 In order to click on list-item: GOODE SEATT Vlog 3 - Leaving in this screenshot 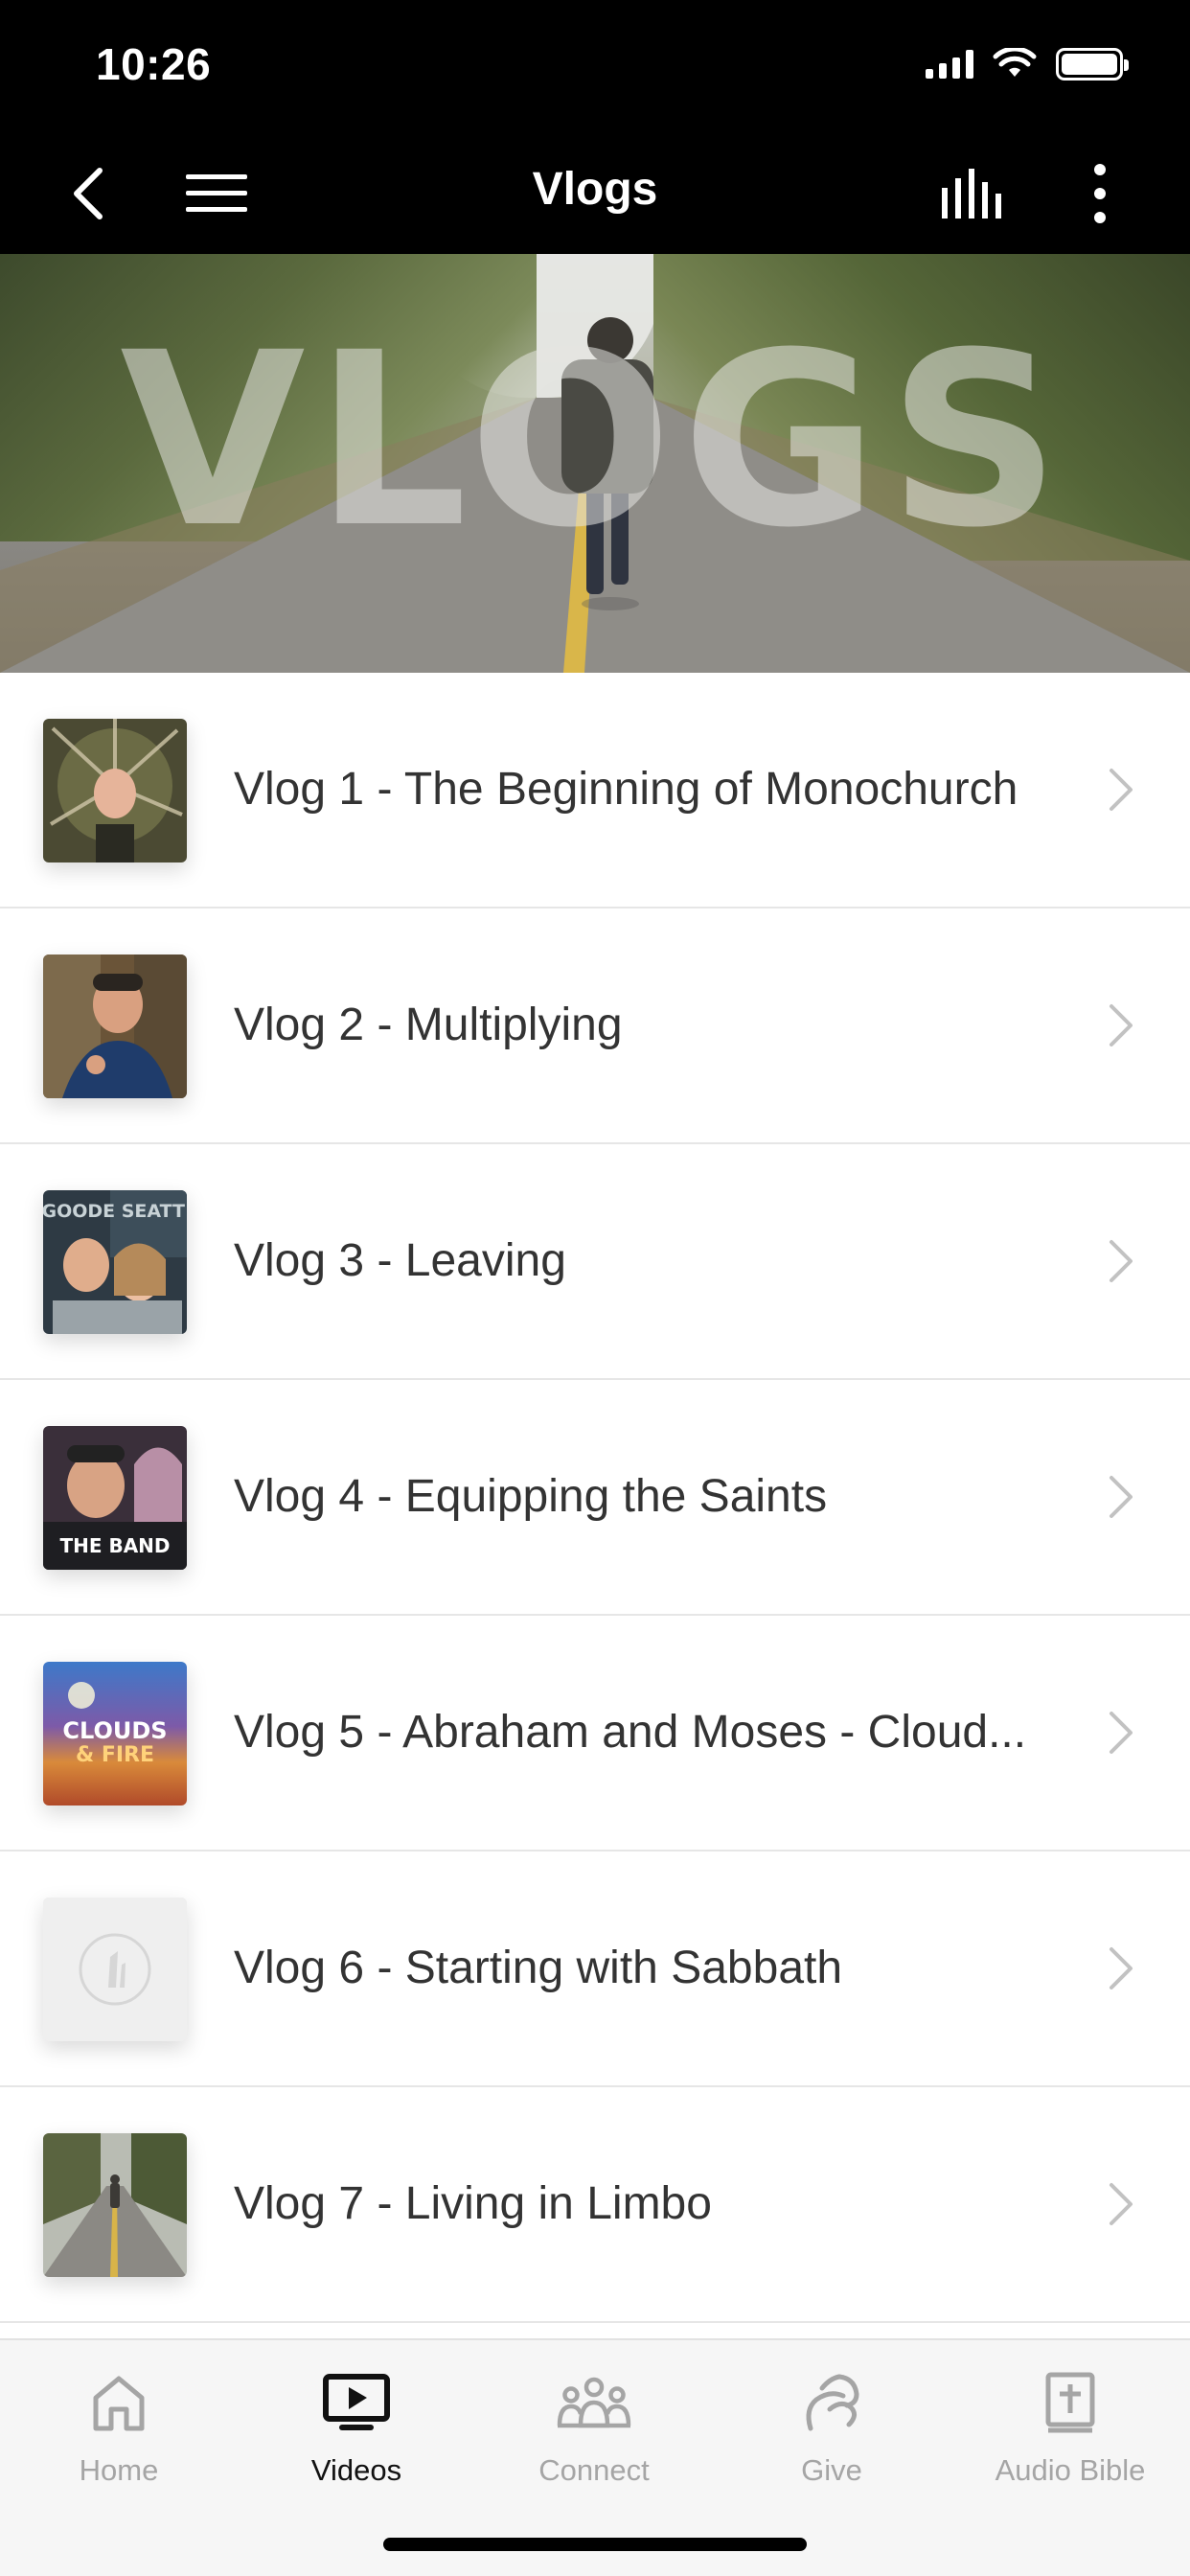, I will do `click(595, 1262)`.